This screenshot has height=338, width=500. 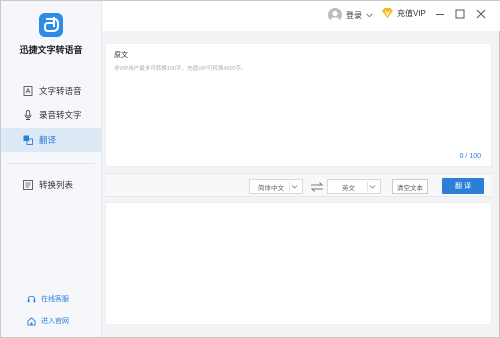 I want to click on minimize-icon, so click(x=440, y=14).